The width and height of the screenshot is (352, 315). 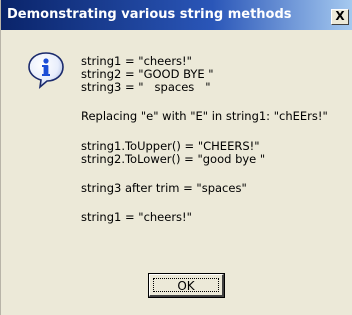 I want to click on text-tolower: string2.ToLower() = "good bye ", so click(x=173, y=159).